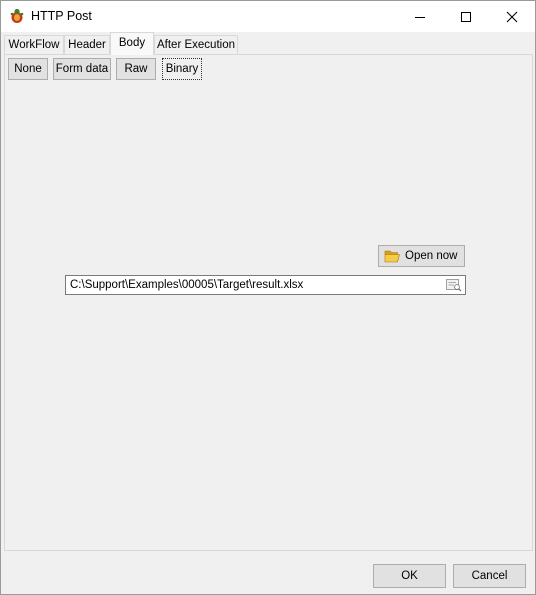 This screenshot has width=536, height=595. What do you see at coordinates (28, 69) in the screenshot?
I see `mode-none-button: None` at bounding box center [28, 69].